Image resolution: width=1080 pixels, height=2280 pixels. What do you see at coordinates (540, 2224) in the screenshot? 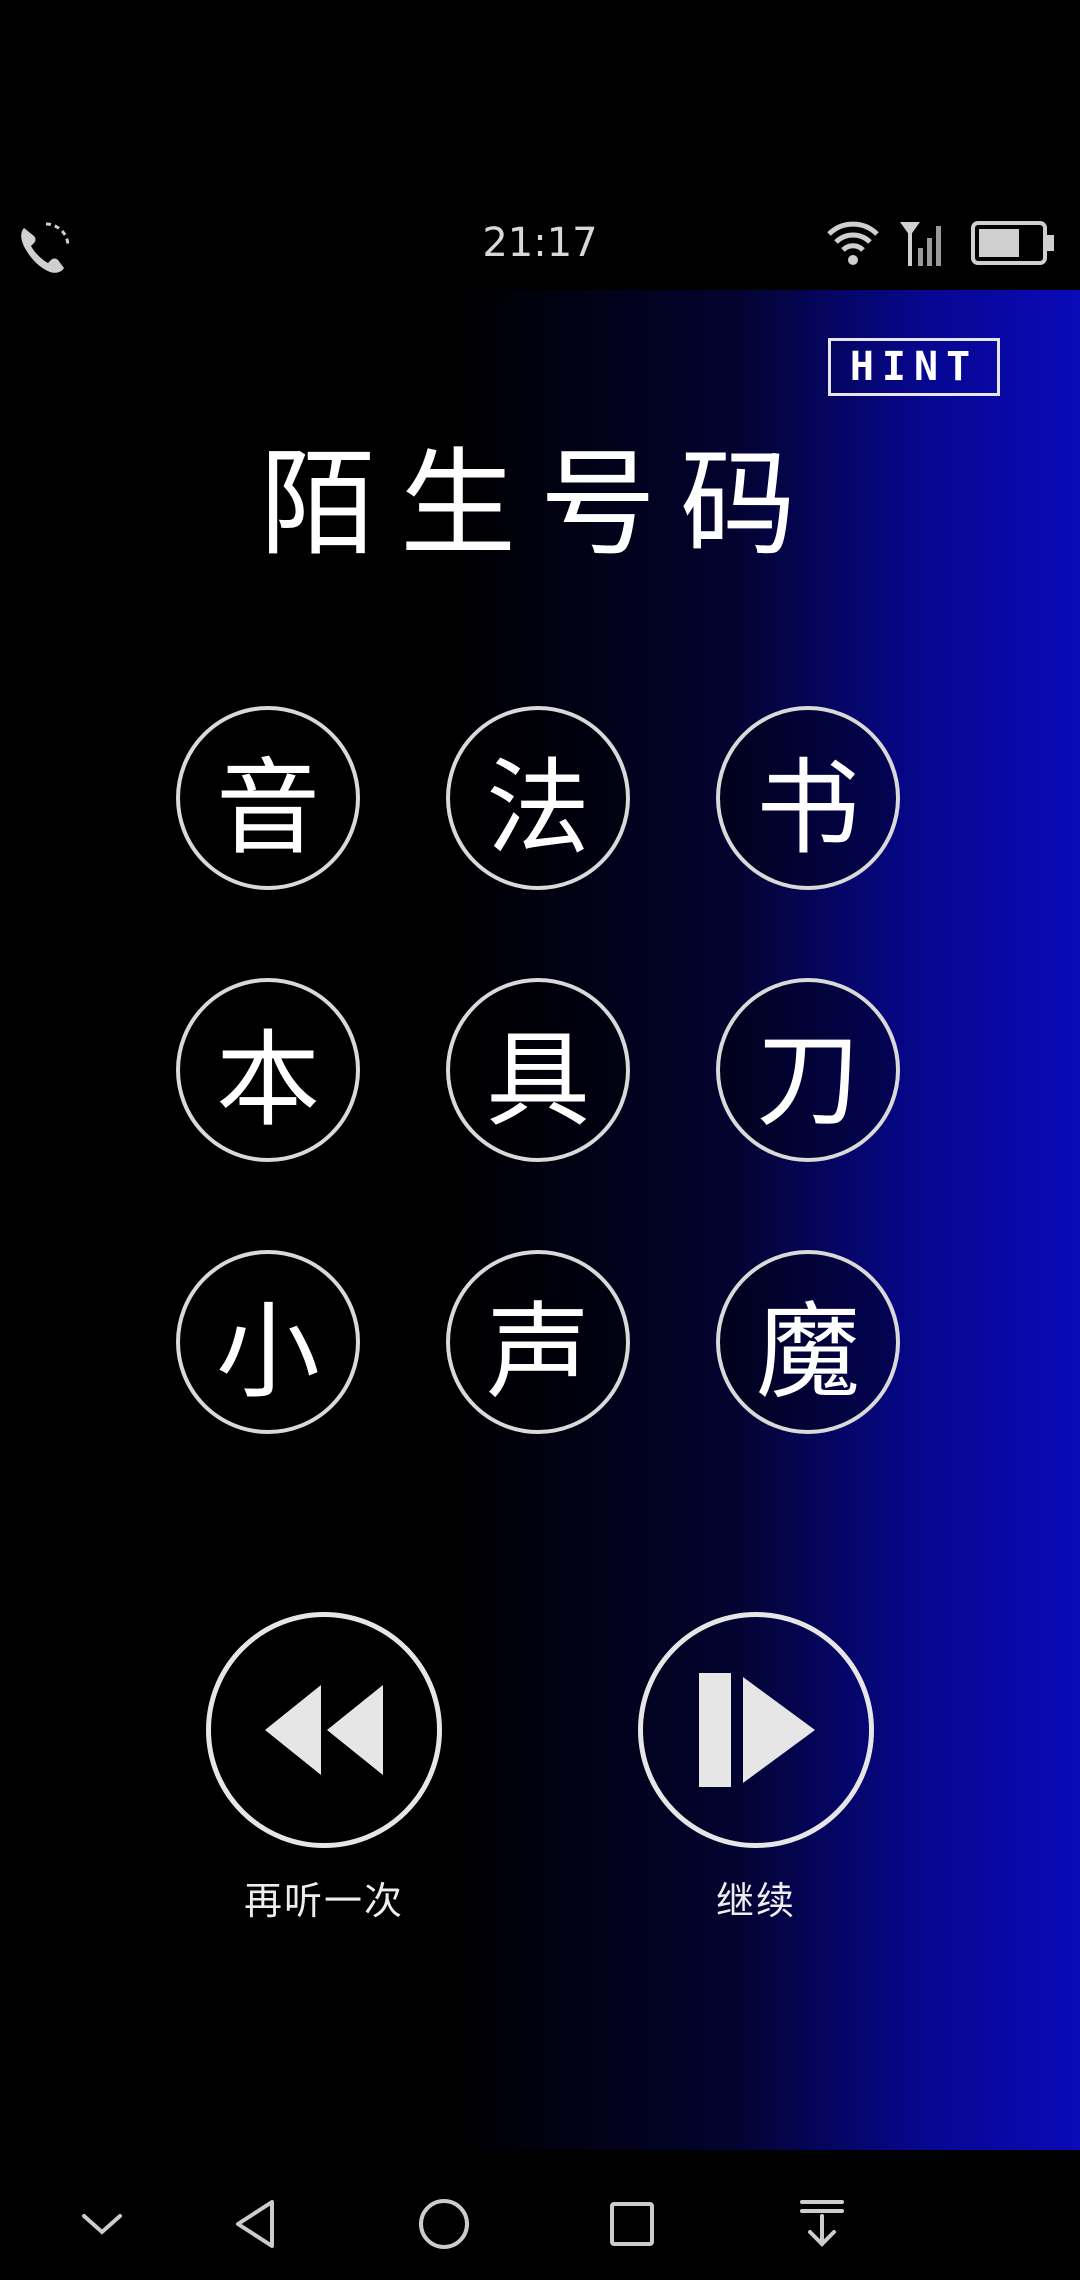
I see `nav-bar` at bounding box center [540, 2224].